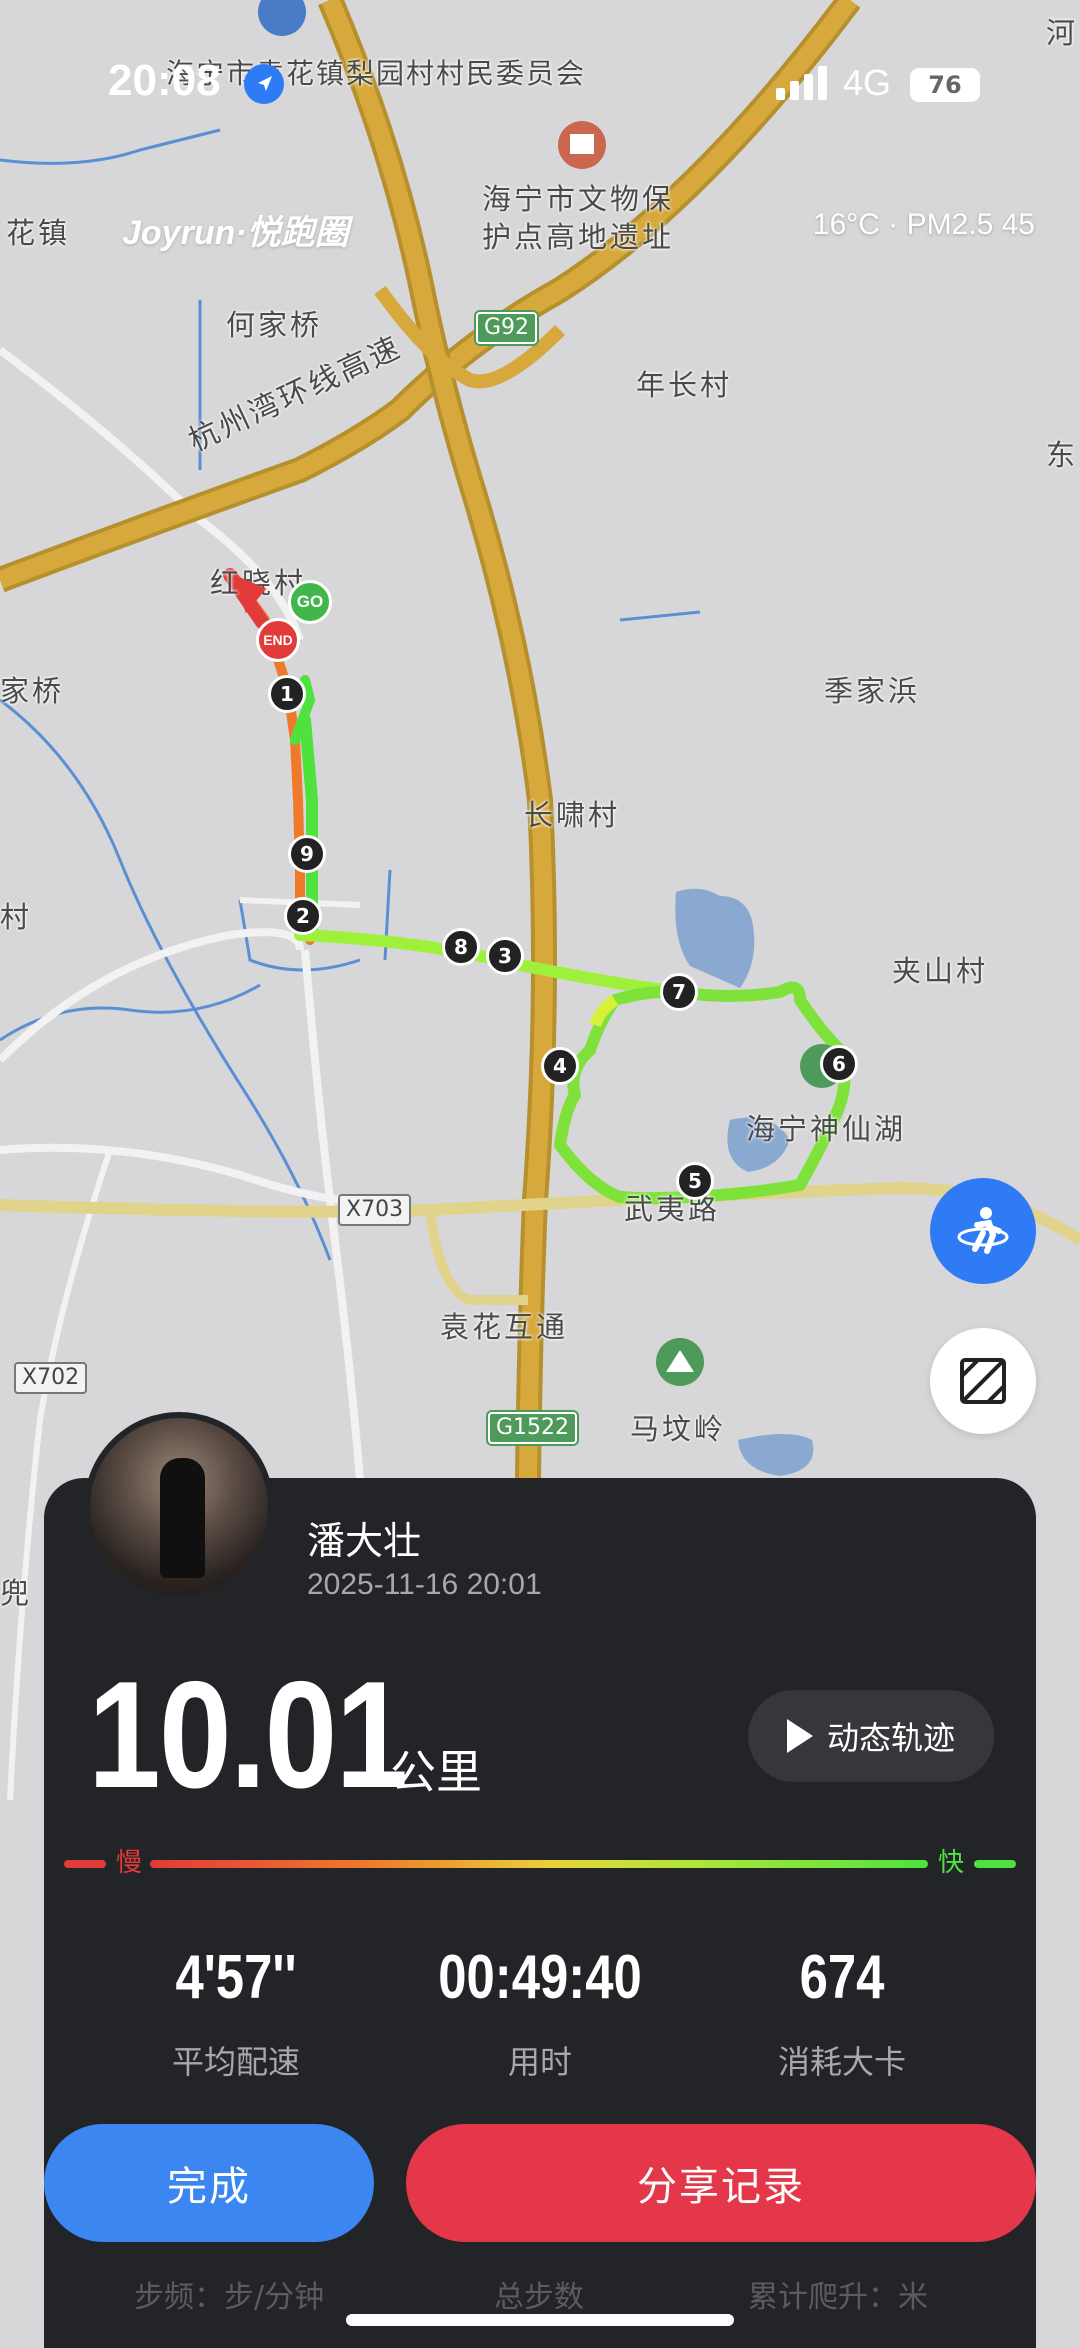 This screenshot has height=2348, width=1080. I want to click on km-marker: 1, so click(287, 694).